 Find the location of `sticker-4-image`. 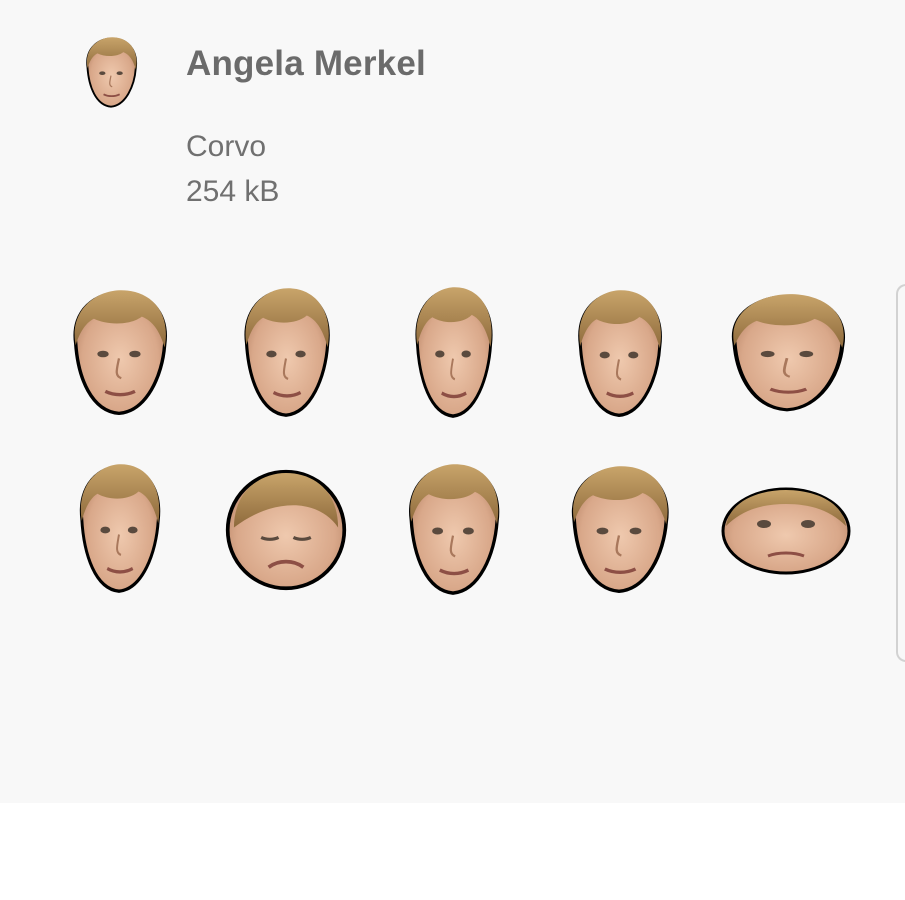

sticker-4-image is located at coordinates (619, 355).